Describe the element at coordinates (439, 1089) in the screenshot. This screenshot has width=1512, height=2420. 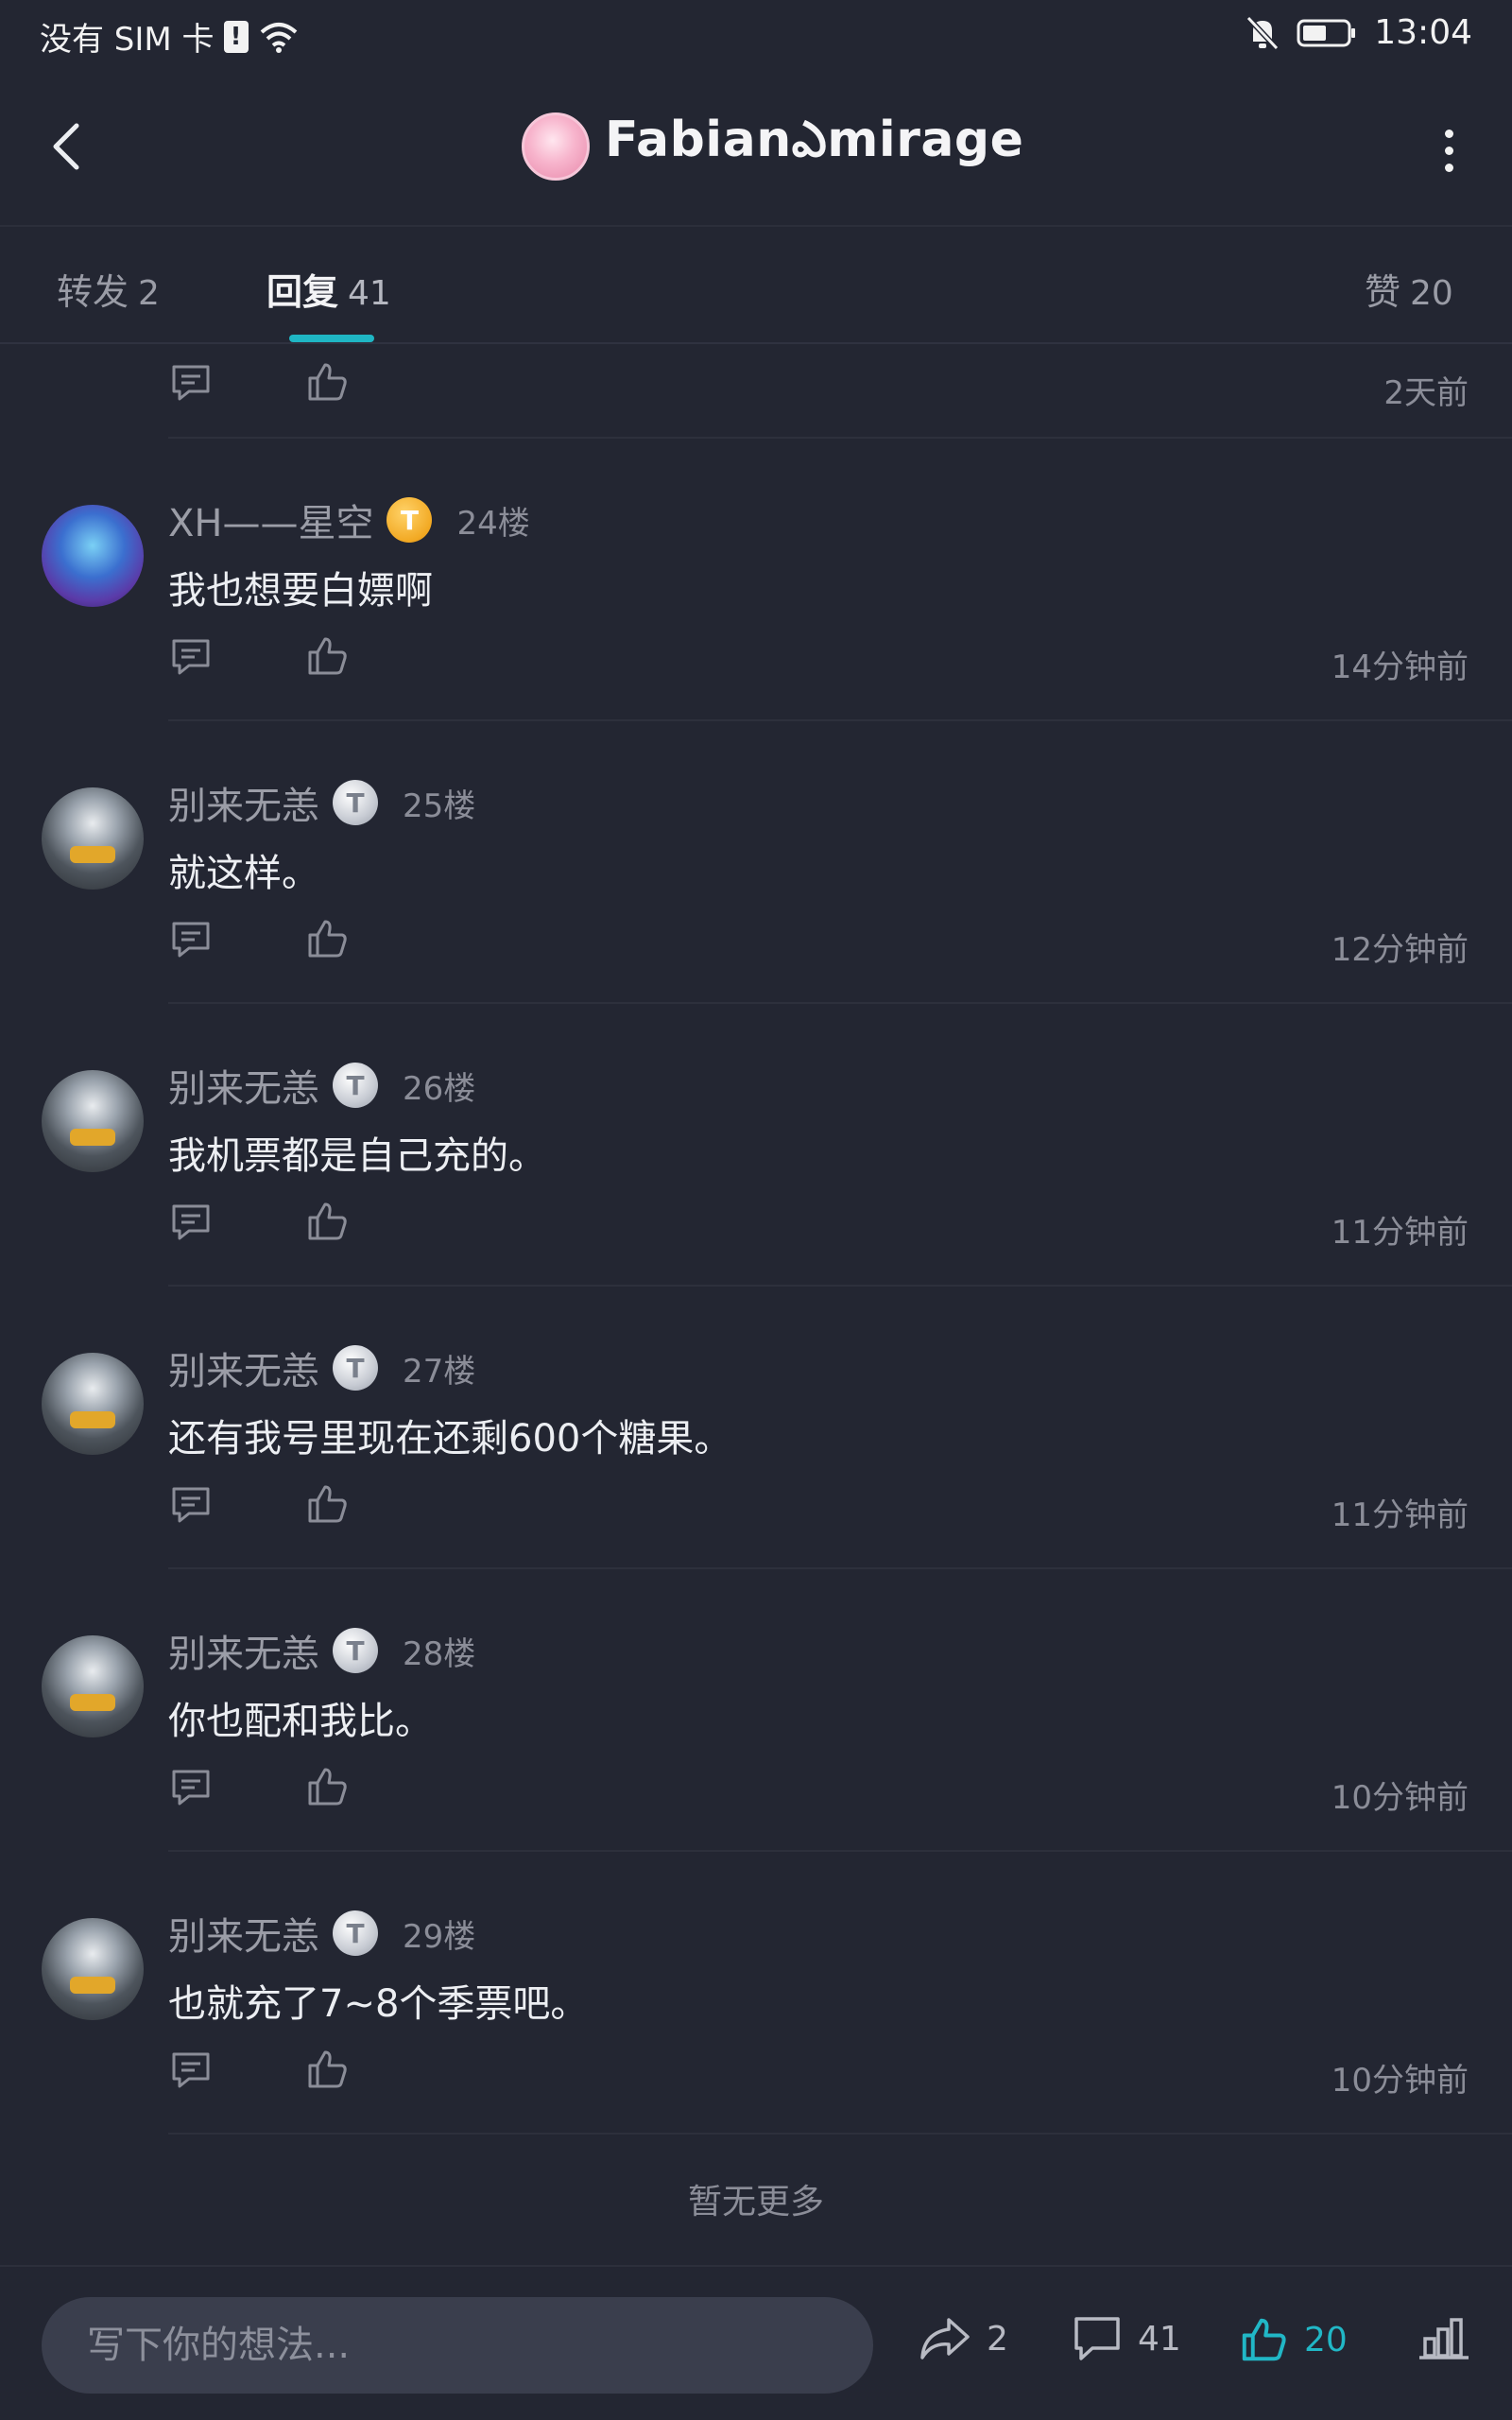
I see `floor-number: 26楼` at that location.